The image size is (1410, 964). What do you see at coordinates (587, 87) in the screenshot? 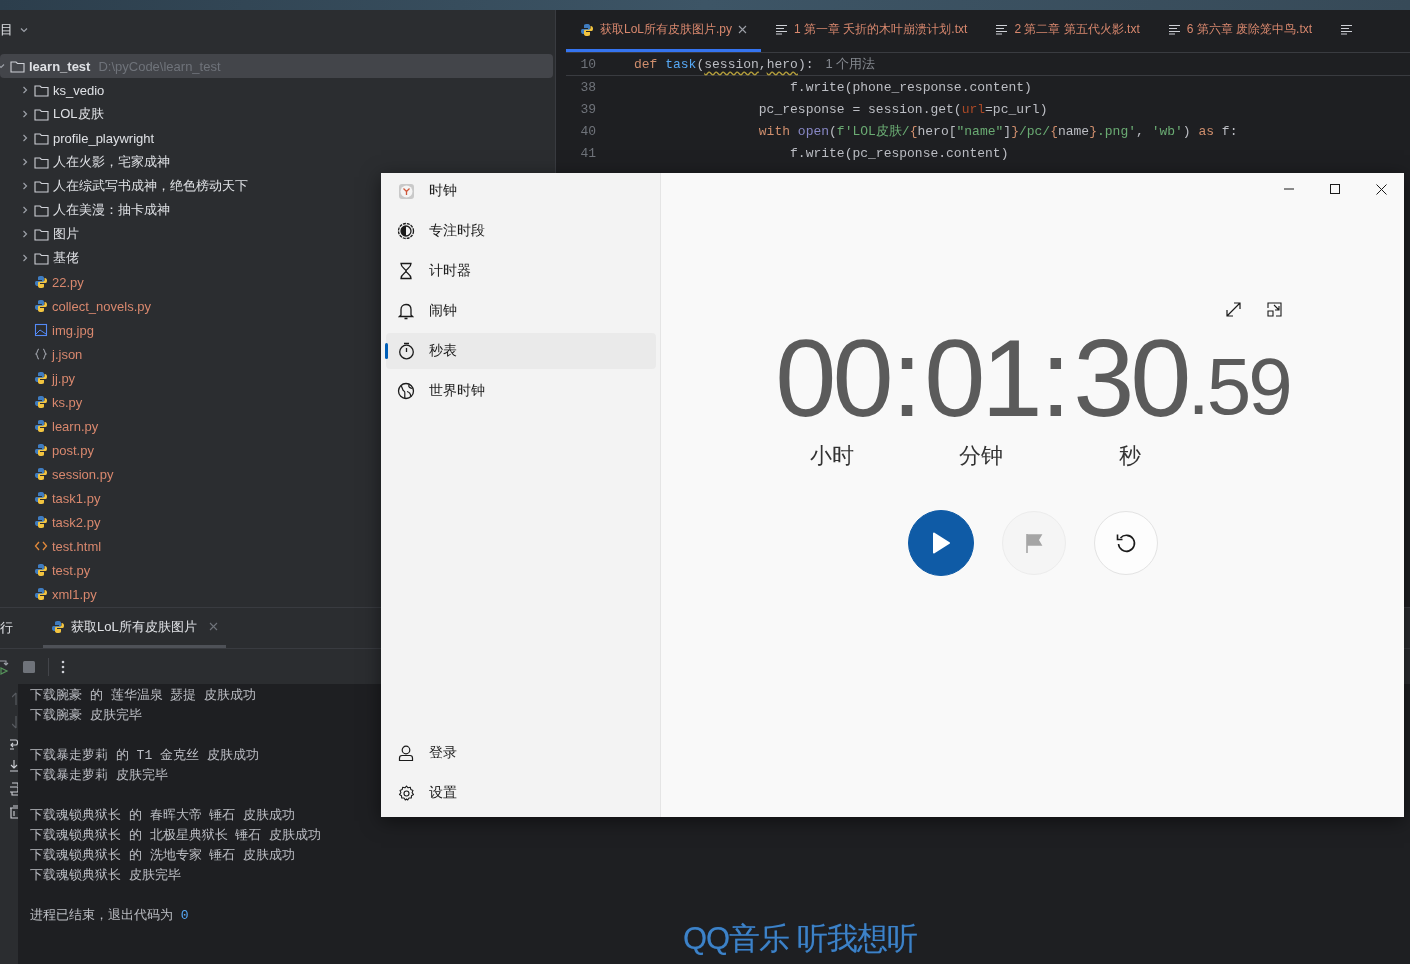
I see `line-number: 38` at bounding box center [587, 87].